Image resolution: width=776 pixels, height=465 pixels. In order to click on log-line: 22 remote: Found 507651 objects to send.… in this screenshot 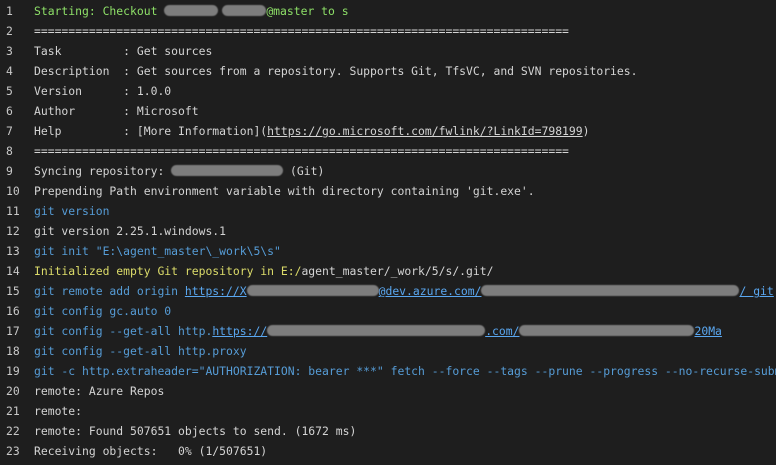, I will do `click(388, 431)`.